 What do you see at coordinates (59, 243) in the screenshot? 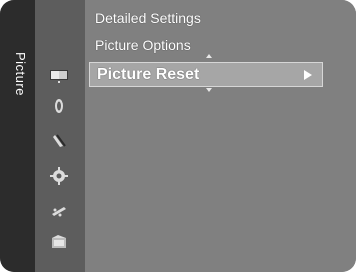
I see `application-icon` at bounding box center [59, 243].